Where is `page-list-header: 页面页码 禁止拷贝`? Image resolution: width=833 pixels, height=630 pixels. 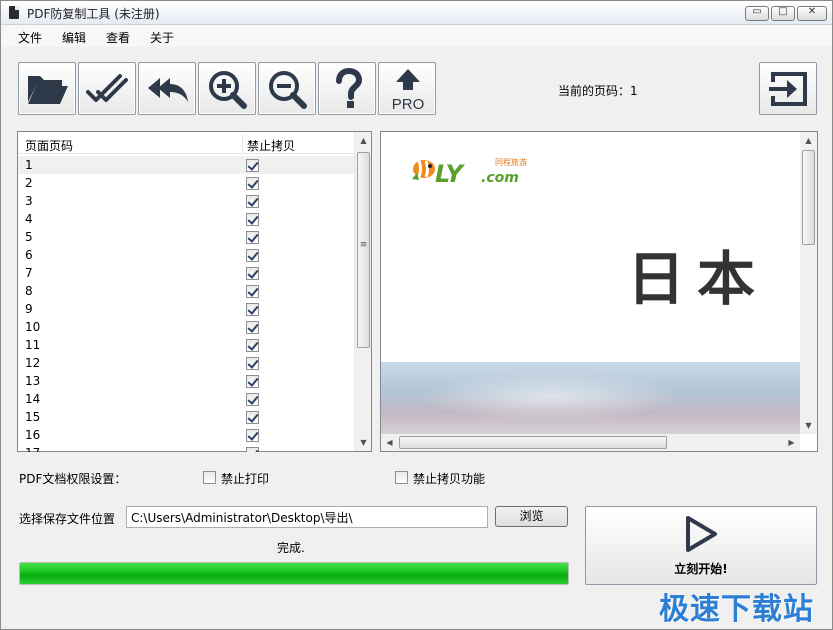
page-list-header: 页面页码 禁止拷贝 is located at coordinates (186, 143).